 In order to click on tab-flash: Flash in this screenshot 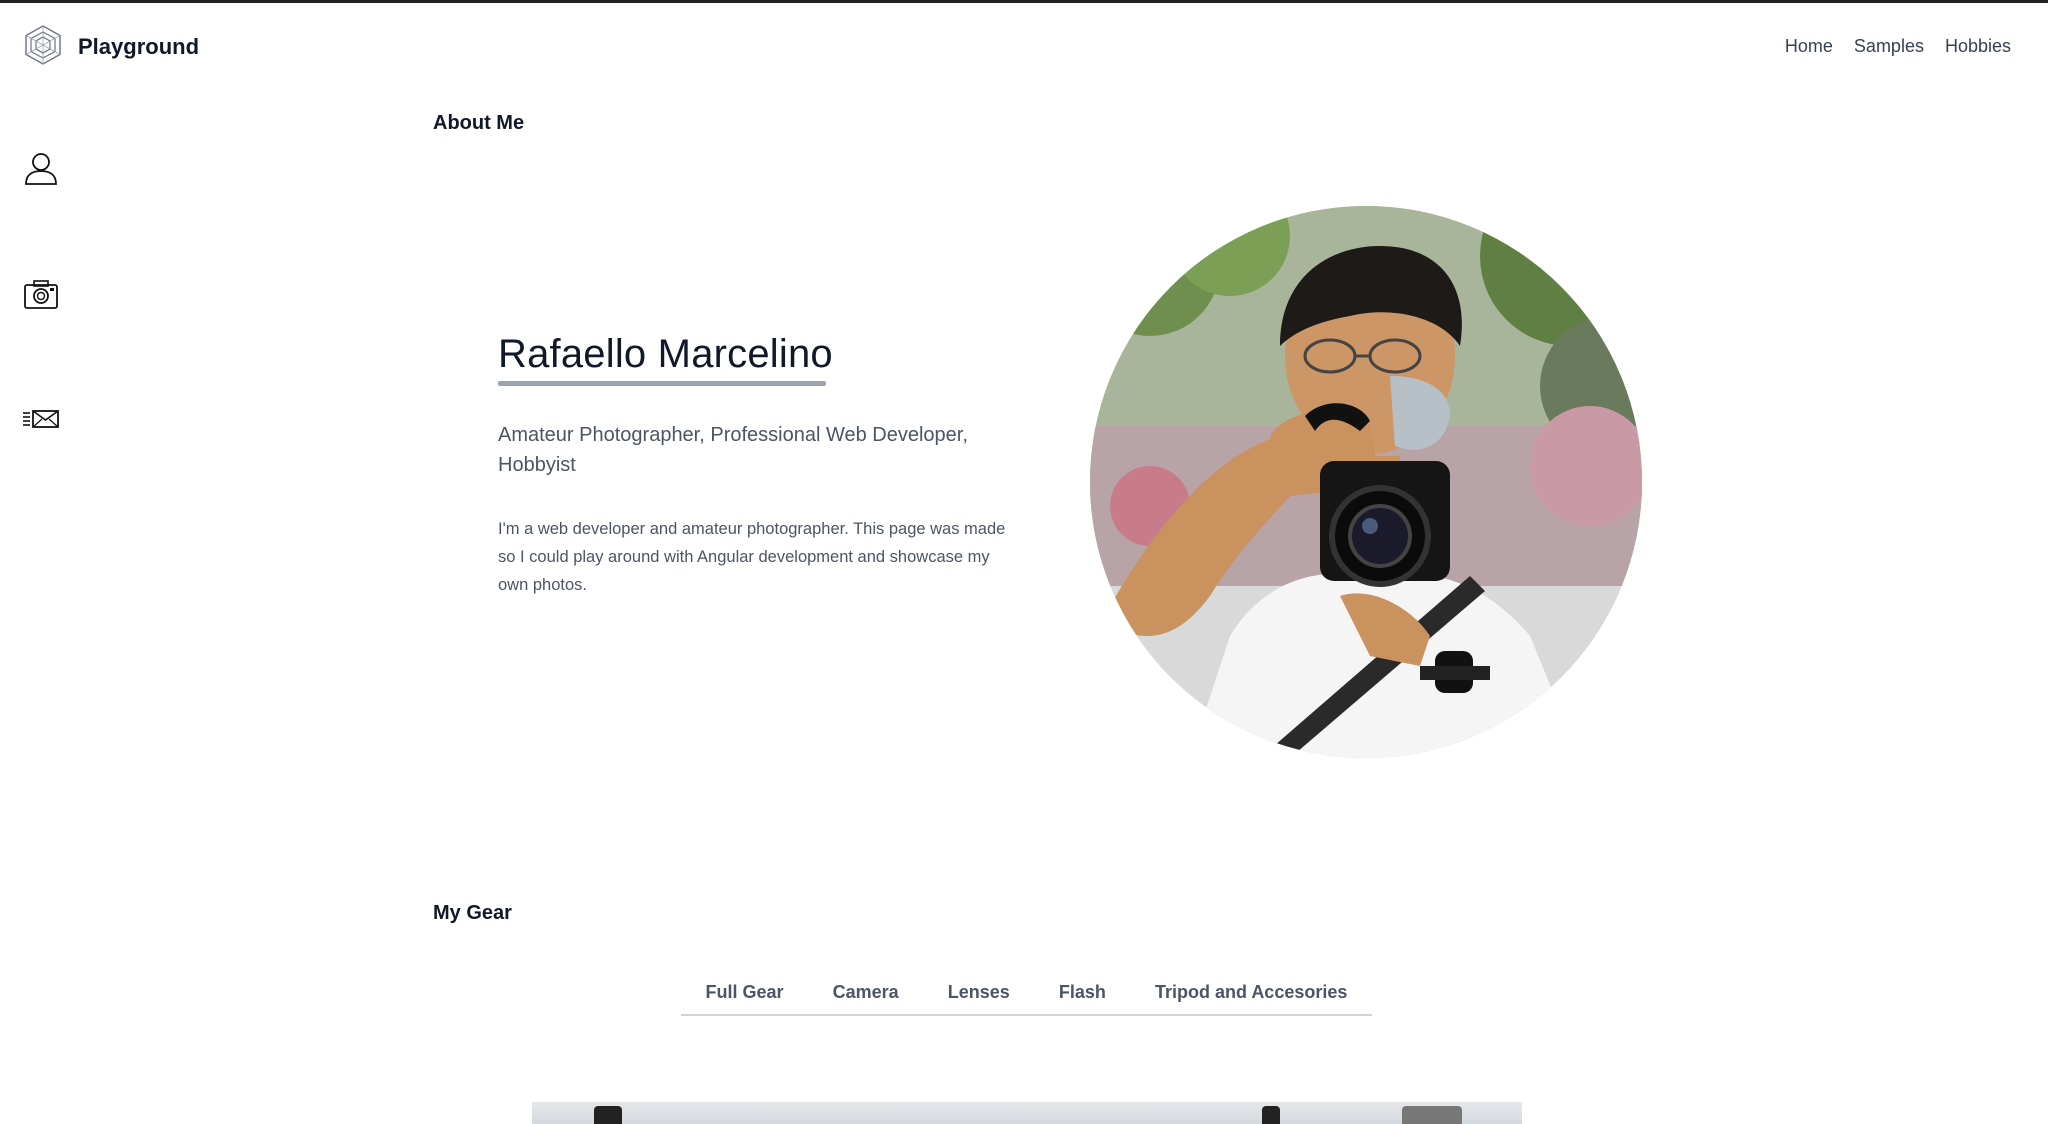, I will do `click(1082, 992)`.